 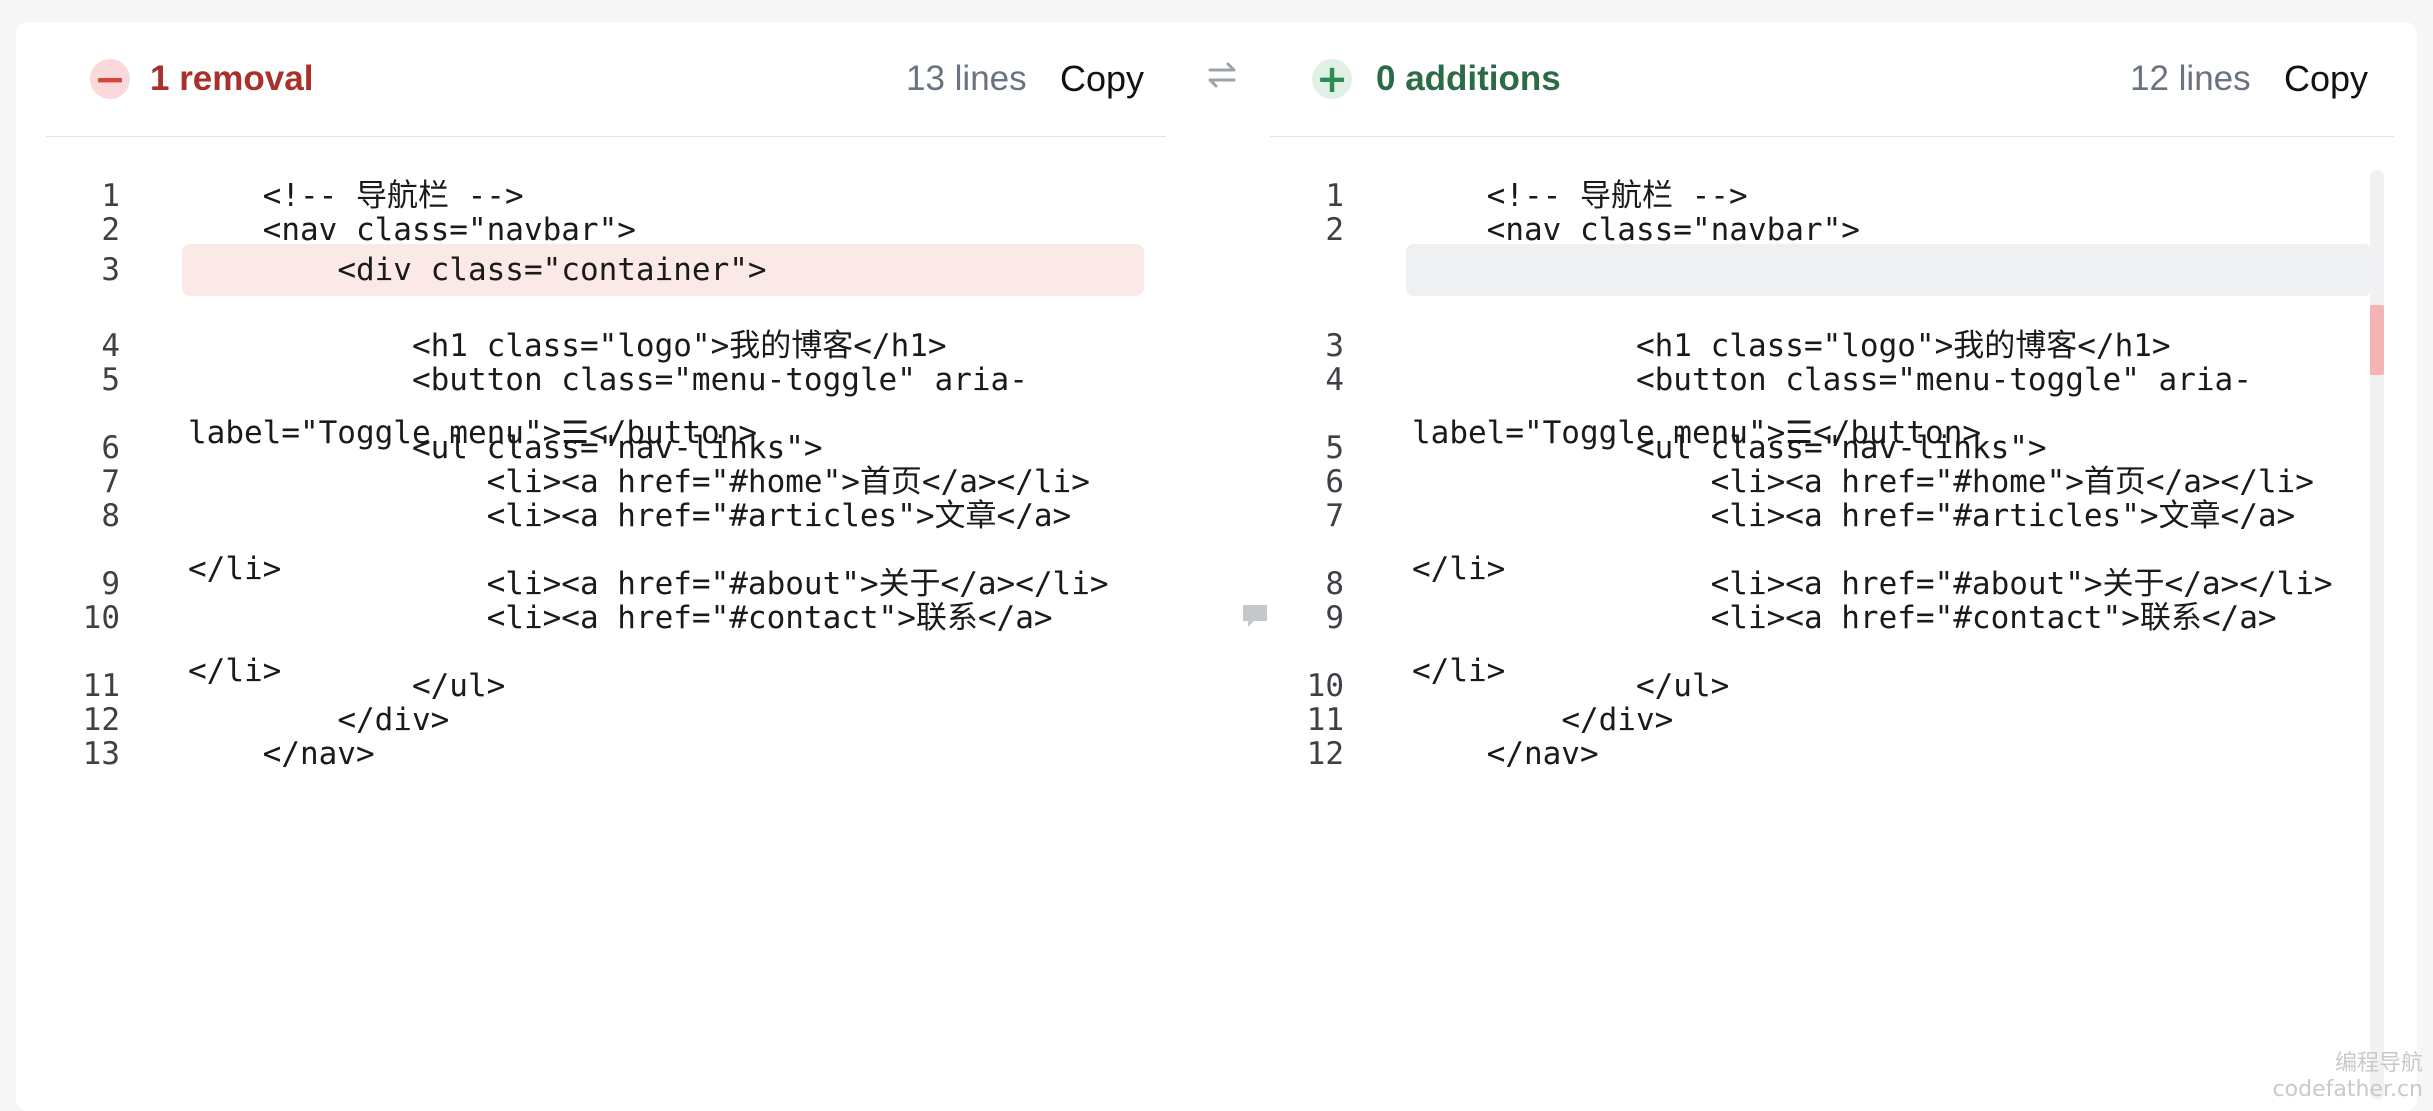 What do you see at coordinates (1889, 270) in the screenshot?
I see `placeholder-highlight` at bounding box center [1889, 270].